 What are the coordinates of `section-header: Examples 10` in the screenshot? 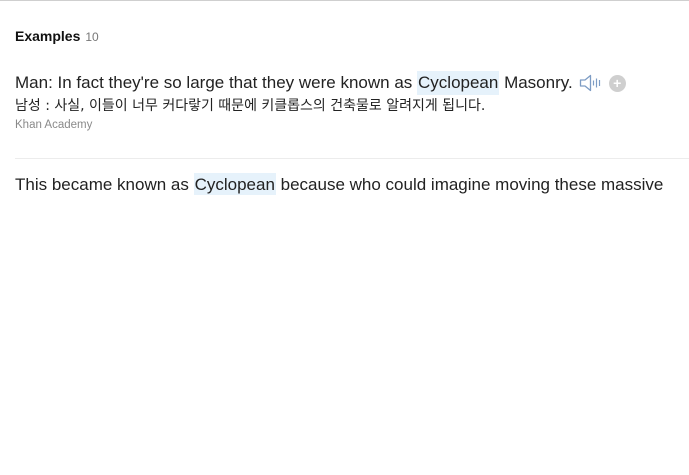 It's located at (352, 36).